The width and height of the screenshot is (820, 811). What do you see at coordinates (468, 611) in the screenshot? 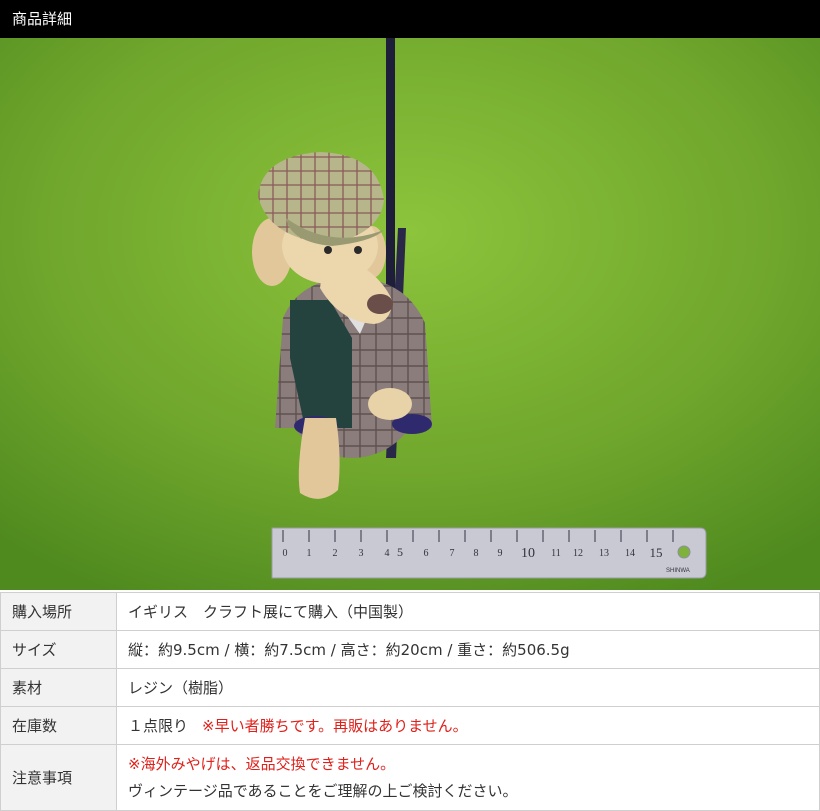
I see `spec-value: イギリス クラフト展にて購入（中国製）` at bounding box center [468, 611].